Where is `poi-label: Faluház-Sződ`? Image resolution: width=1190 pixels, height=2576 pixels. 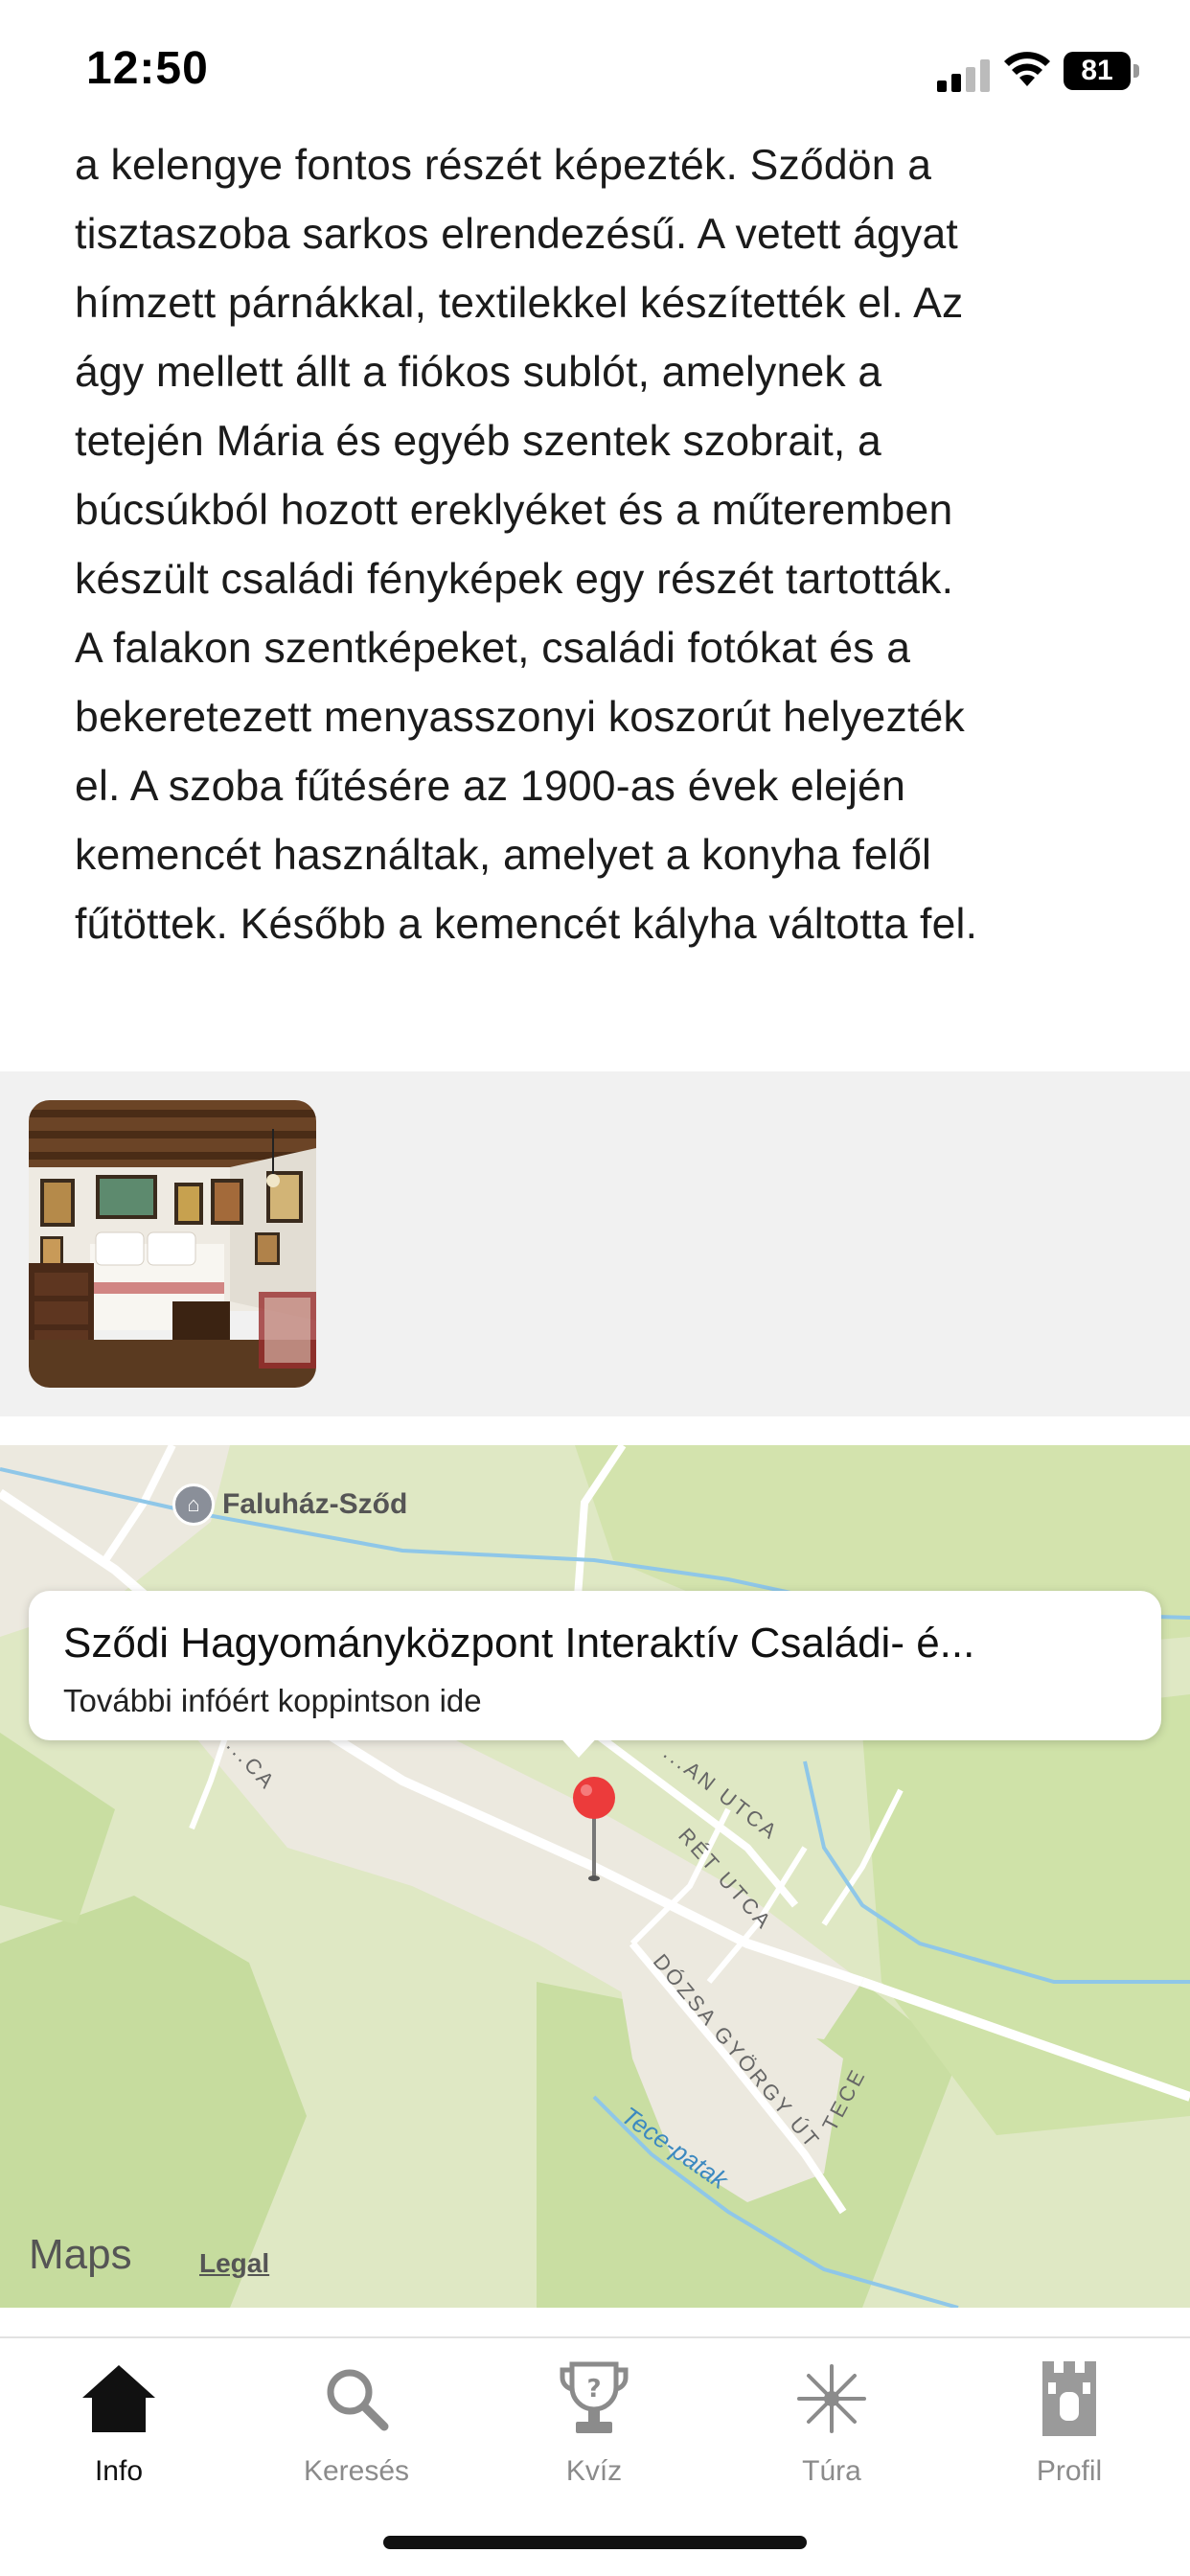 poi-label: Faluház-Sződ is located at coordinates (315, 1504).